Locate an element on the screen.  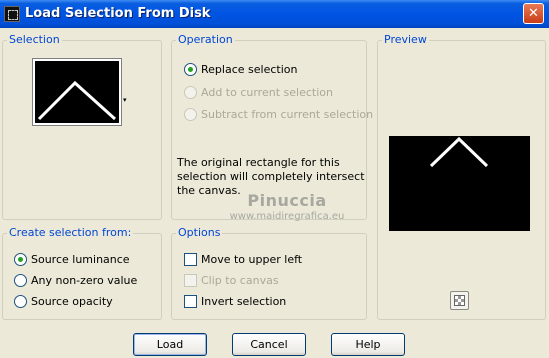
chevron-down-icon: ▾ is located at coordinates (125, 100).